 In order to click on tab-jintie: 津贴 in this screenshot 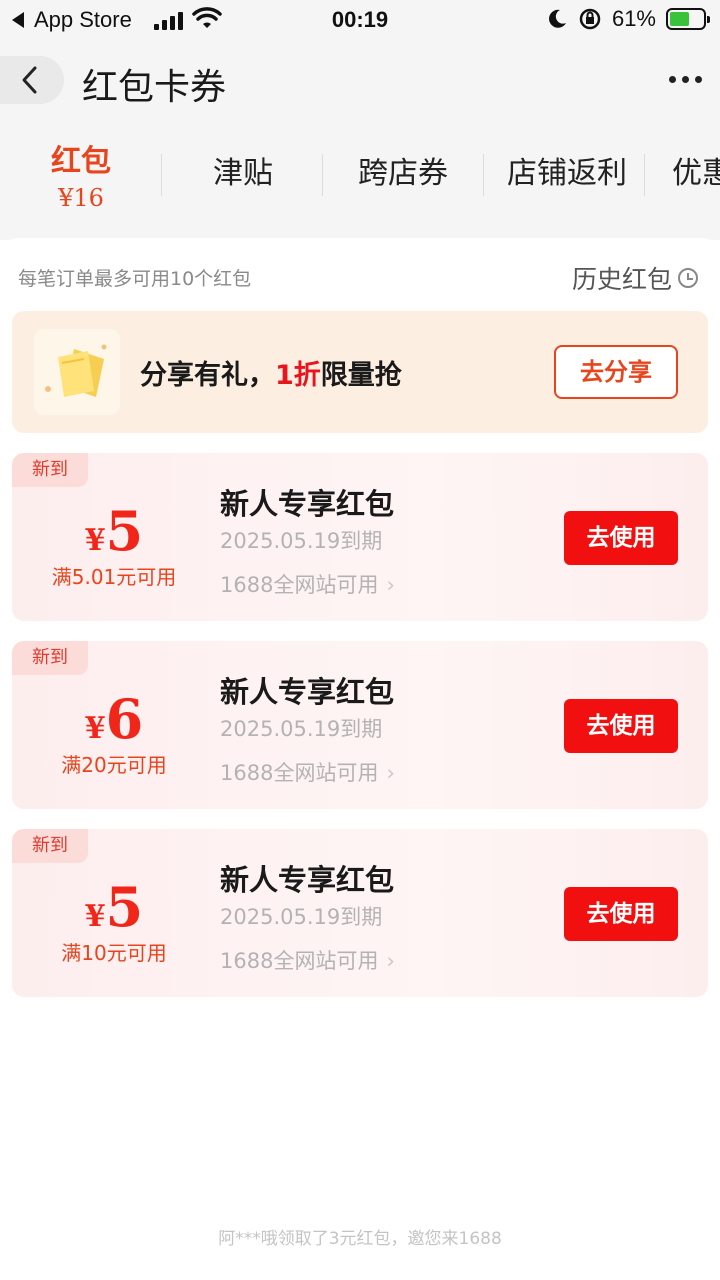, I will do `click(243, 174)`.